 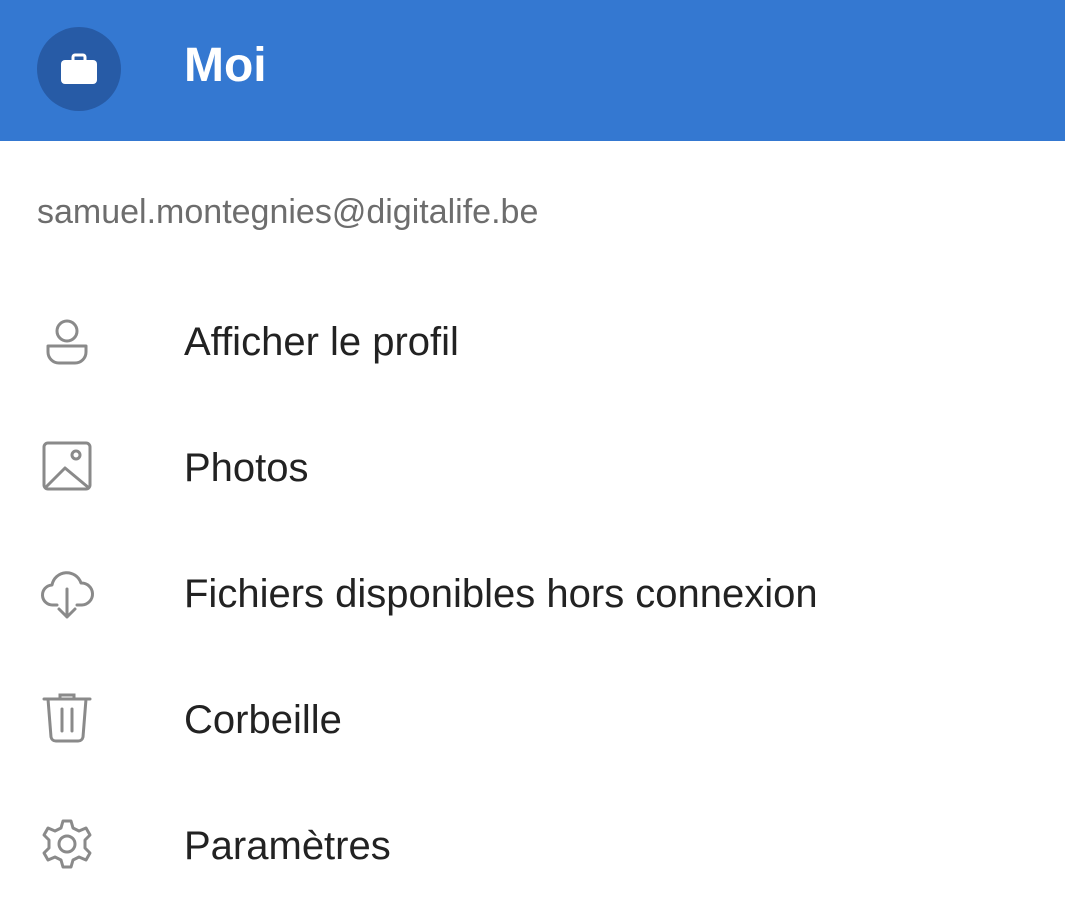 I want to click on account-avatar, so click(x=79, y=69).